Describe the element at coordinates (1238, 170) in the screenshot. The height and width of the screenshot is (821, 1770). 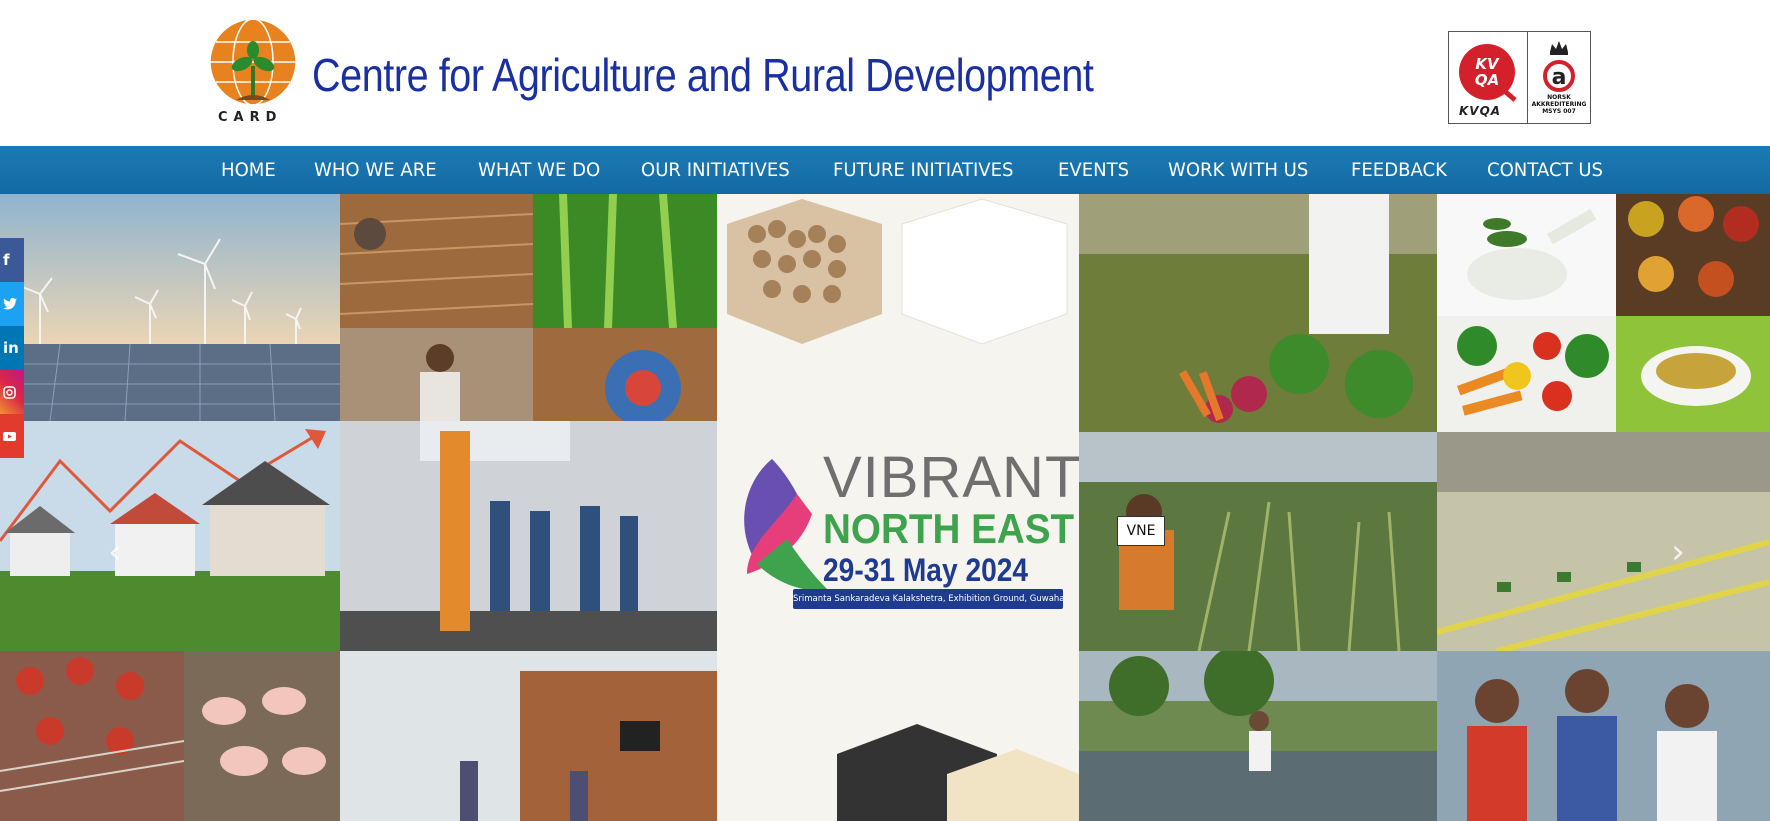
I see `nav-work-with-us-label: WORK WITH US` at that location.